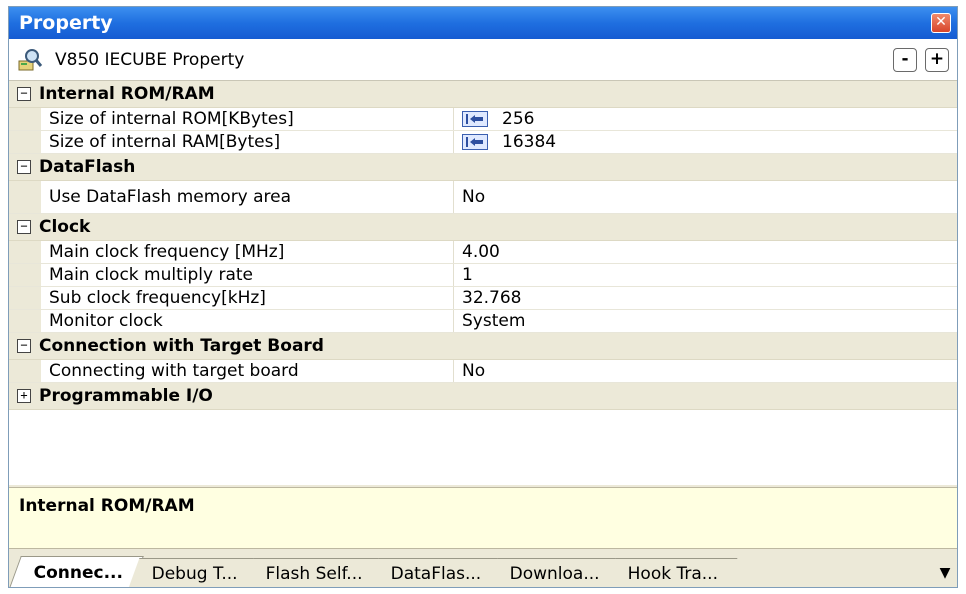 The height and width of the screenshot is (594, 966). I want to click on tab-overflow-icon: ▼, so click(945, 572).